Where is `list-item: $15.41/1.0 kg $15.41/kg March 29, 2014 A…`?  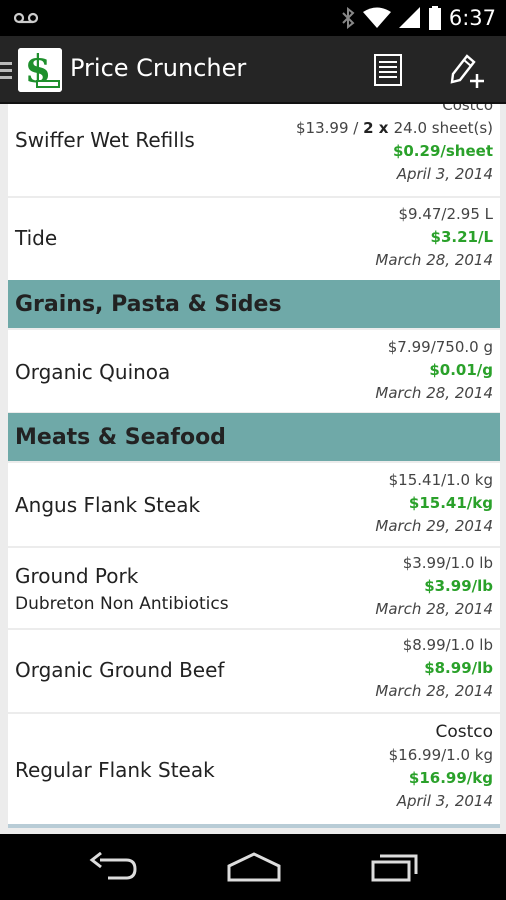 list-item: $15.41/1.0 kg $15.41/kg March 29, 2014 A… is located at coordinates (254, 504).